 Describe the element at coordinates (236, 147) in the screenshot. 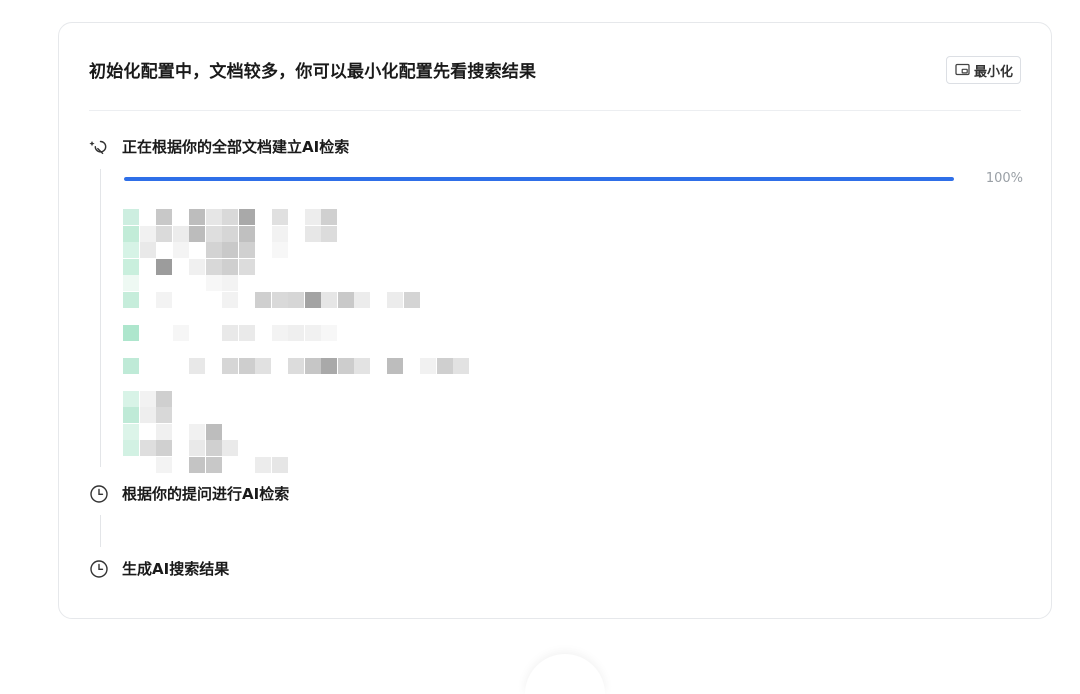

I see `step-label: 正在根据你的全部文档建立AI检索` at that location.